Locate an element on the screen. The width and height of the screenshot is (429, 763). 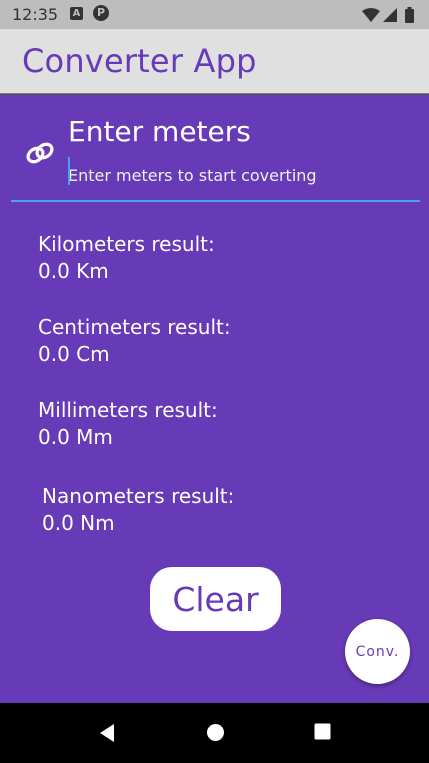
status-bar: 12:35 A P is located at coordinates (214, 14).